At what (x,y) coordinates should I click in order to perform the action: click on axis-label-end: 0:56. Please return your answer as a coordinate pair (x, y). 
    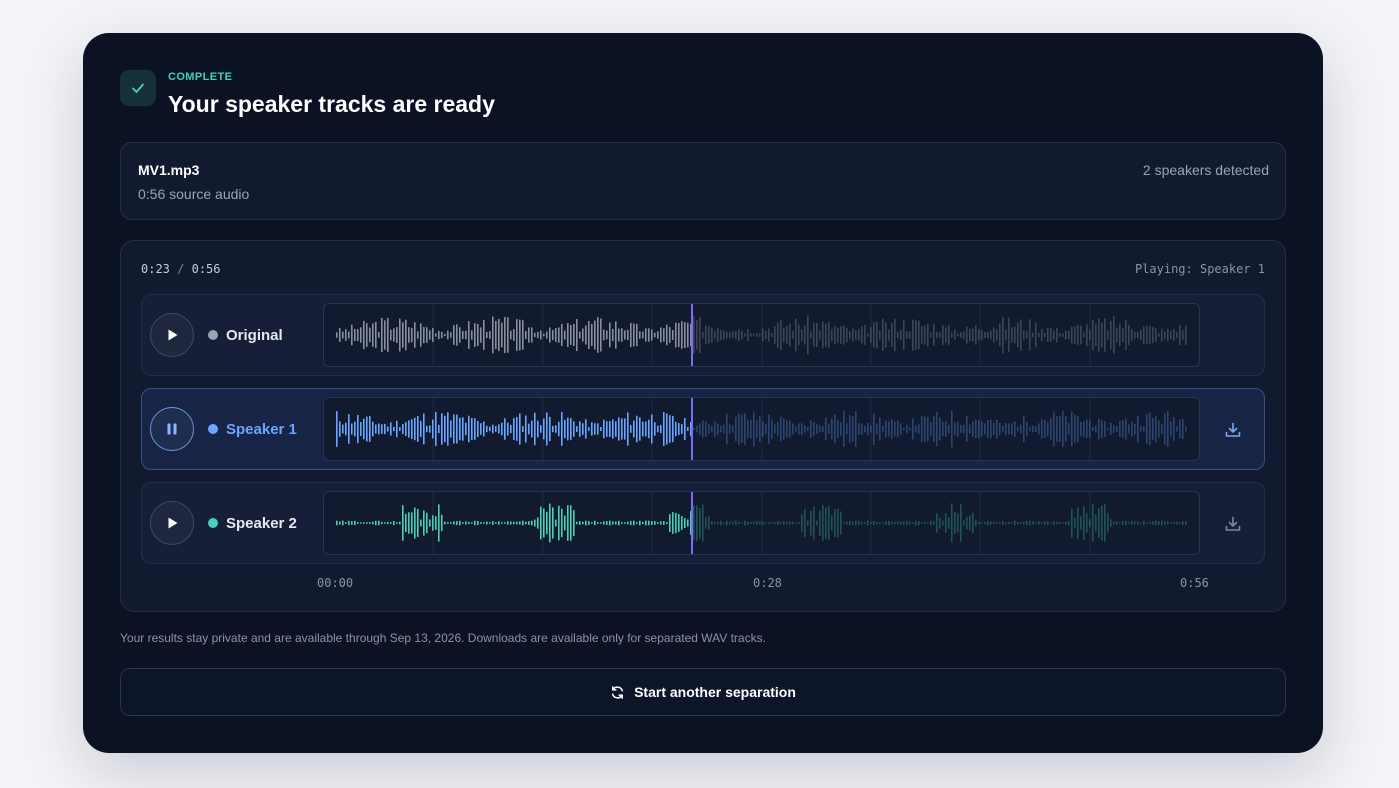
    Looking at the image, I should click on (1194, 583).